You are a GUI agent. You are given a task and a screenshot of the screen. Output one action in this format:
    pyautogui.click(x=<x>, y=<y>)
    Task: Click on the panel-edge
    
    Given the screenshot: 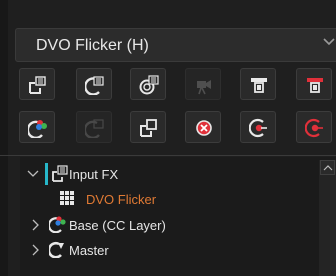 What is the action you would take?
    pyautogui.click(x=4, y=138)
    